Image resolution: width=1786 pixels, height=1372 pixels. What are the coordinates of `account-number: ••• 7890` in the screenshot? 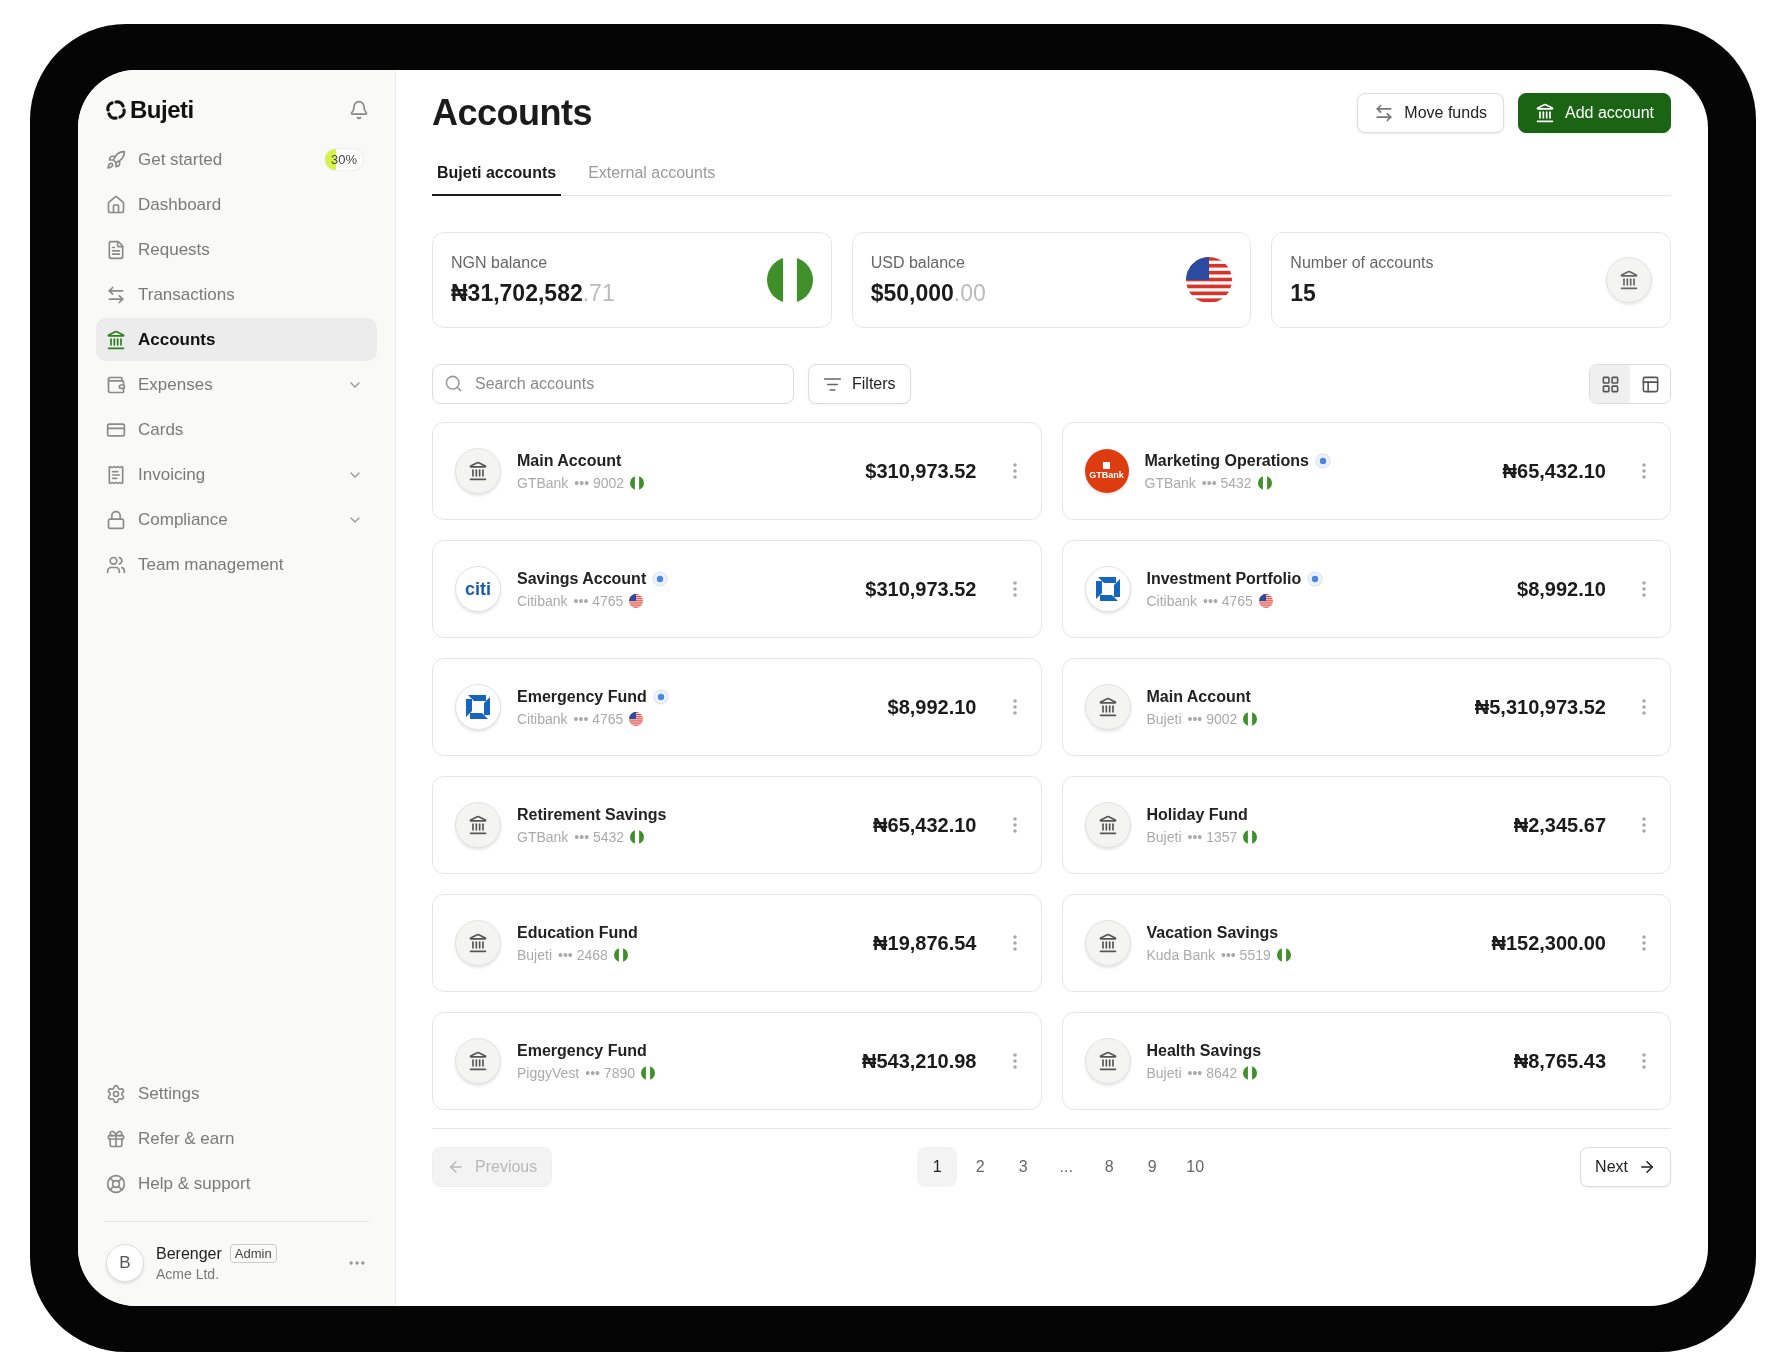 It's located at (610, 1072).